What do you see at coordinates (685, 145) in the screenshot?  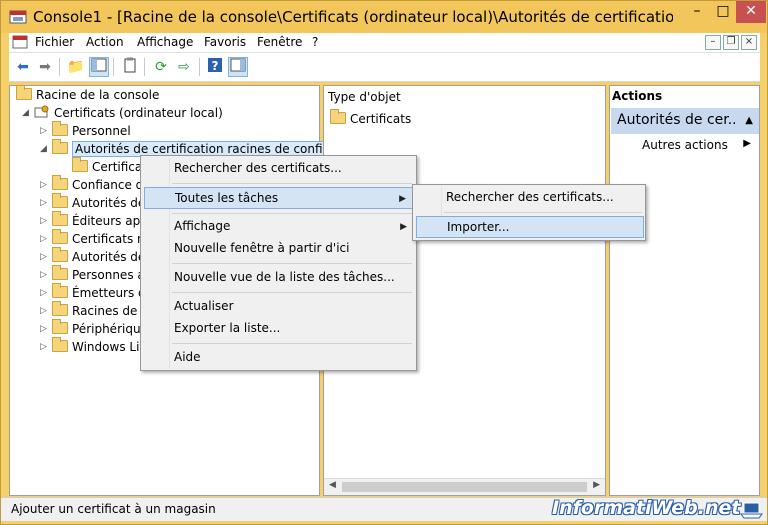 I see `autres-actions-item: Autres actions` at bounding box center [685, 145].